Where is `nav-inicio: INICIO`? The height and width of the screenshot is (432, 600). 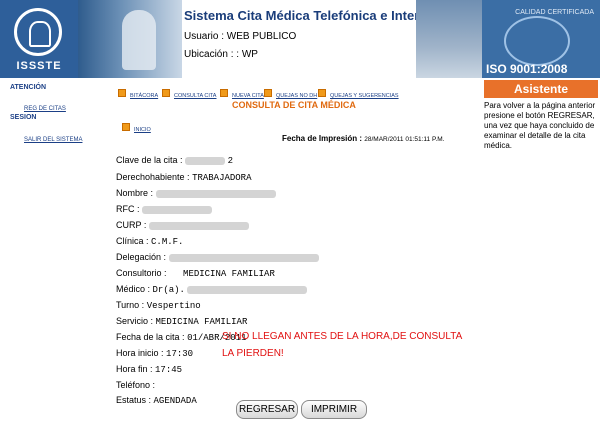
nav-inicio: INICIO is located at coordinates (136, 127).